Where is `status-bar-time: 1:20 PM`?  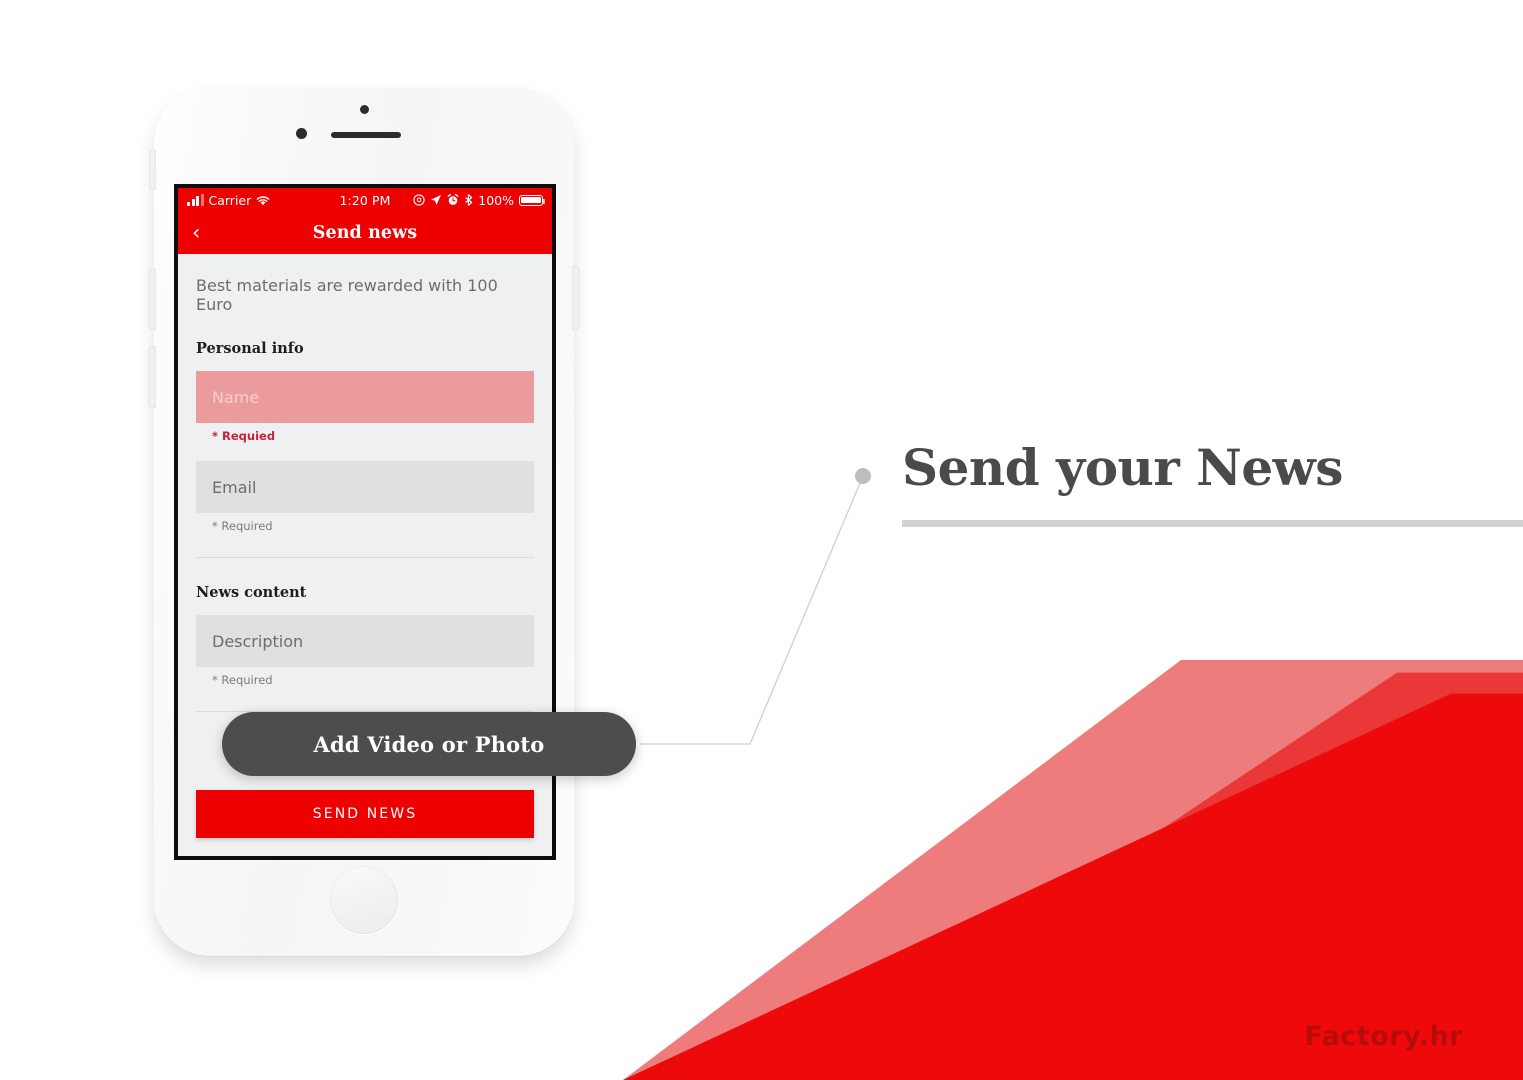
status-bar-time: 1:20 PM is located at coordinates (365, 200).